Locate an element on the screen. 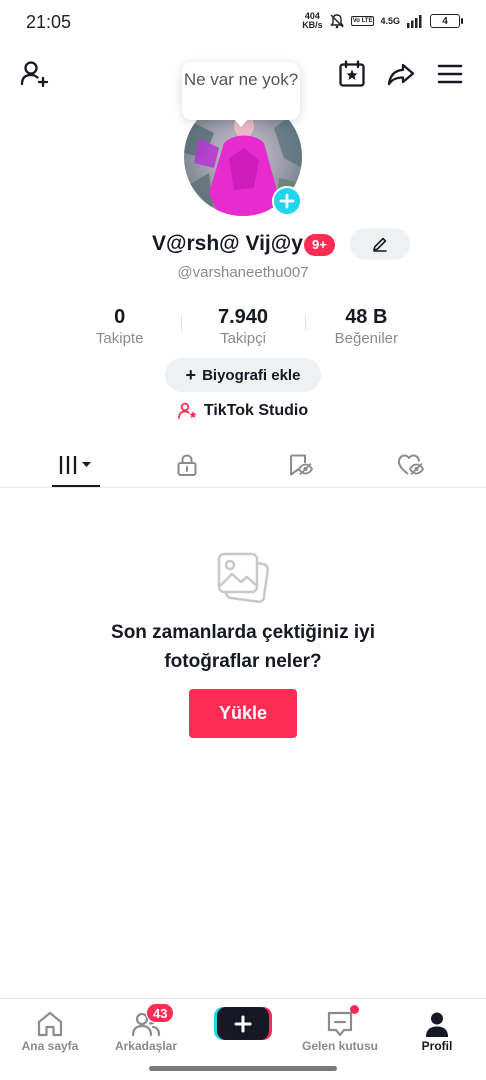 The height and width of the screenshot is (1080, 486). stat-followers: 7.940 Takipçi is located at coordinates (242, 328).